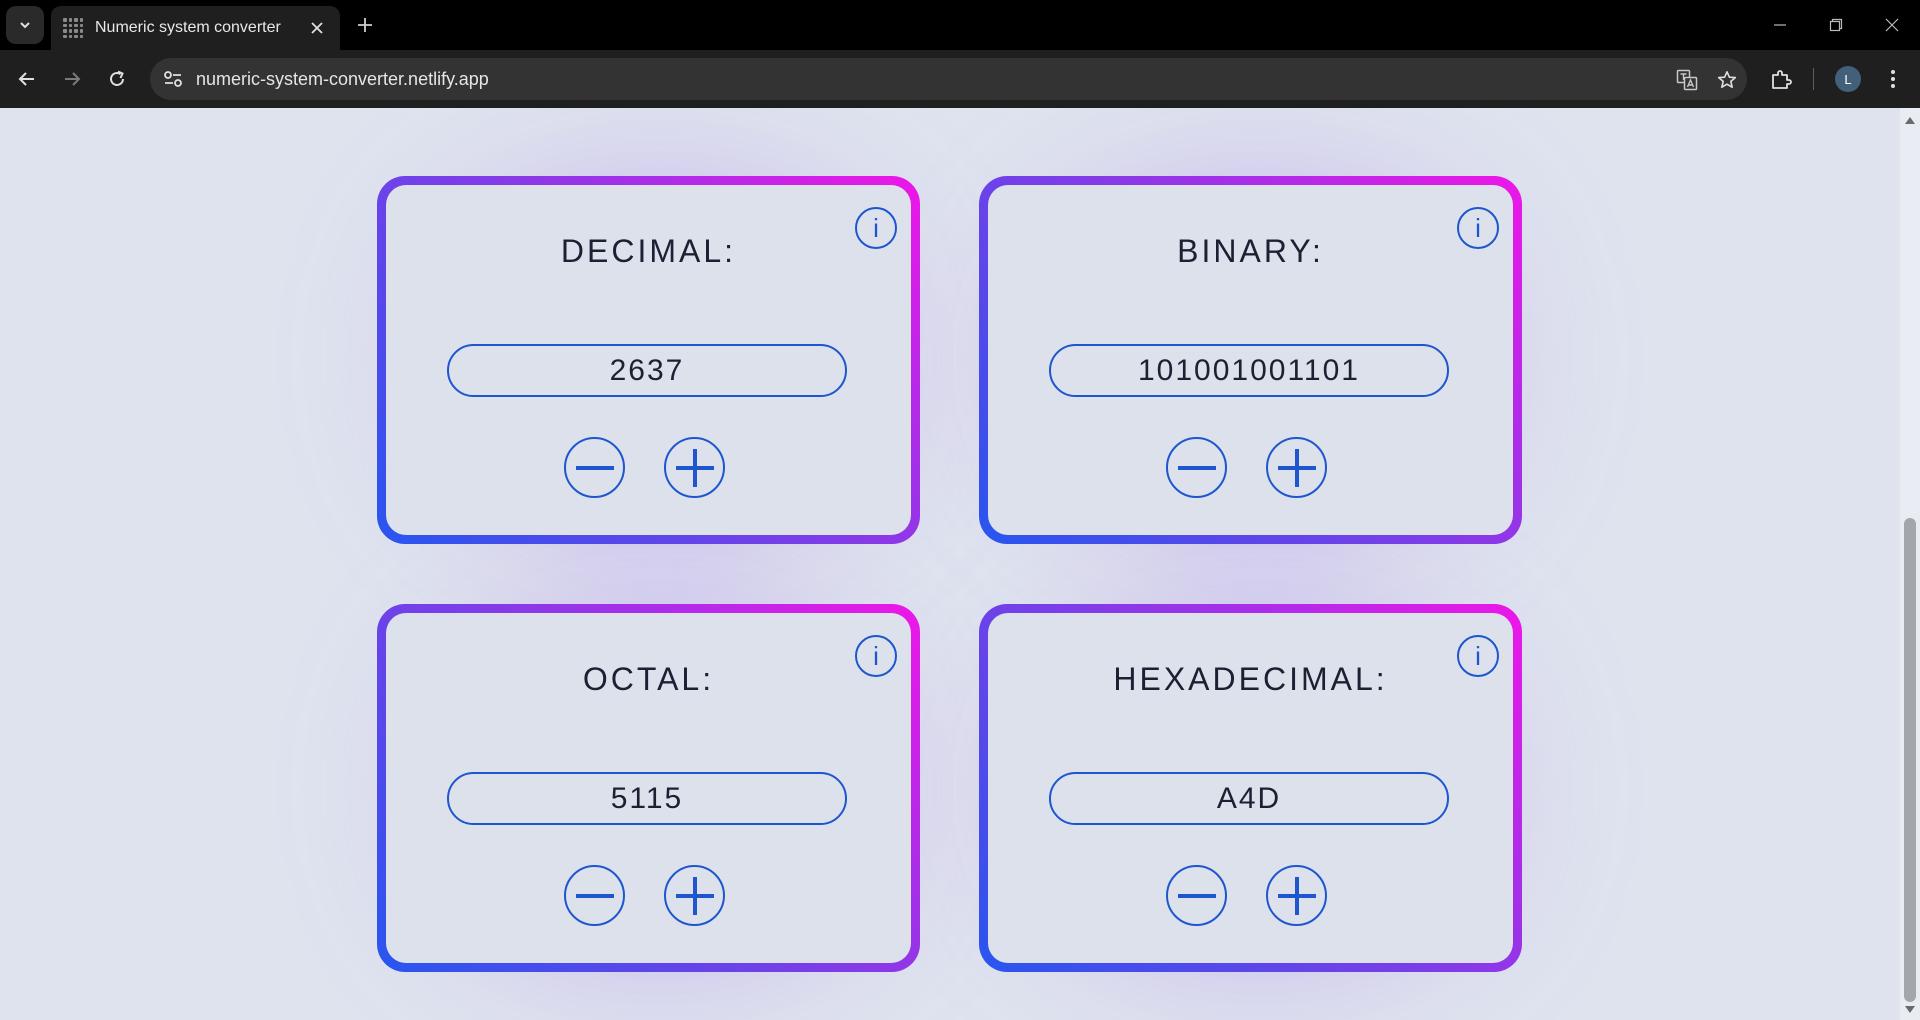 The height and width of the screenshot is (1020, 1920). I want to click on hexadecimal-card: HEXADECIMAL: i, so click(1250, 788).